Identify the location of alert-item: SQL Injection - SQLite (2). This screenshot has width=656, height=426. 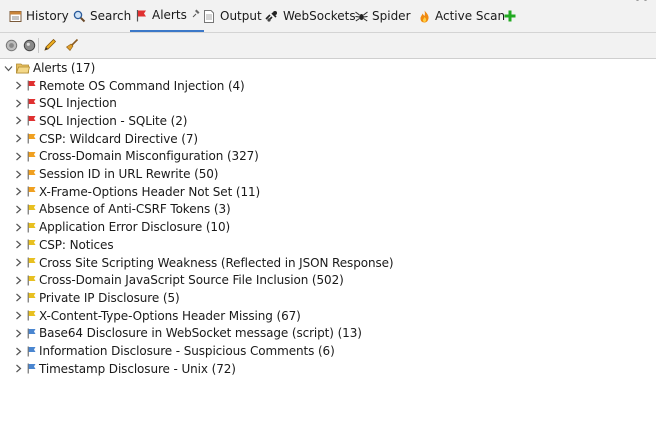
(99, 121).